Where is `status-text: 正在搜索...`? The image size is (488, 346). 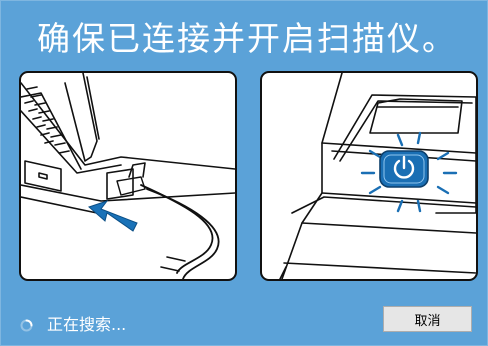
status-text: 正在搜索... is located at coordinates (87, 324).